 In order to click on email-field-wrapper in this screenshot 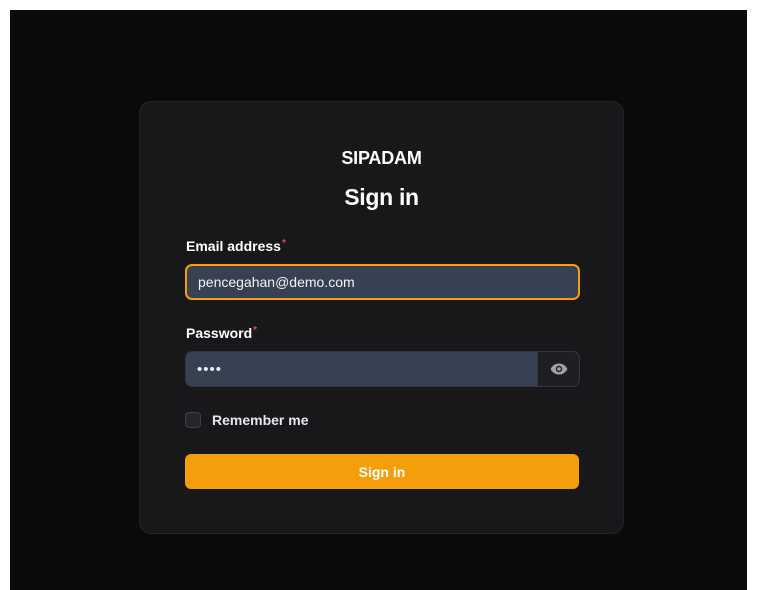, I will do `click(382, 282)`.